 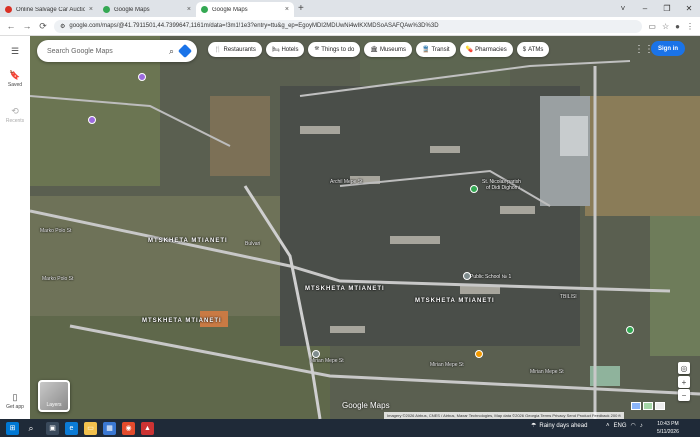 What do you see at coordinates (547, 372) in the screenshot?
I see `street-label: Mirian Mepe St` at bounding box center [547, 372].